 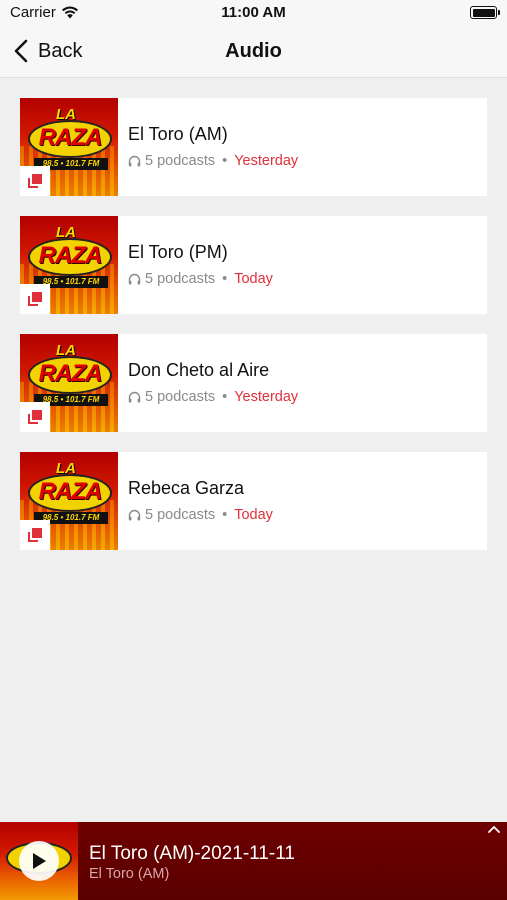 I want to click on item-title: Rebeca Garza, so click(x=186, y=488).